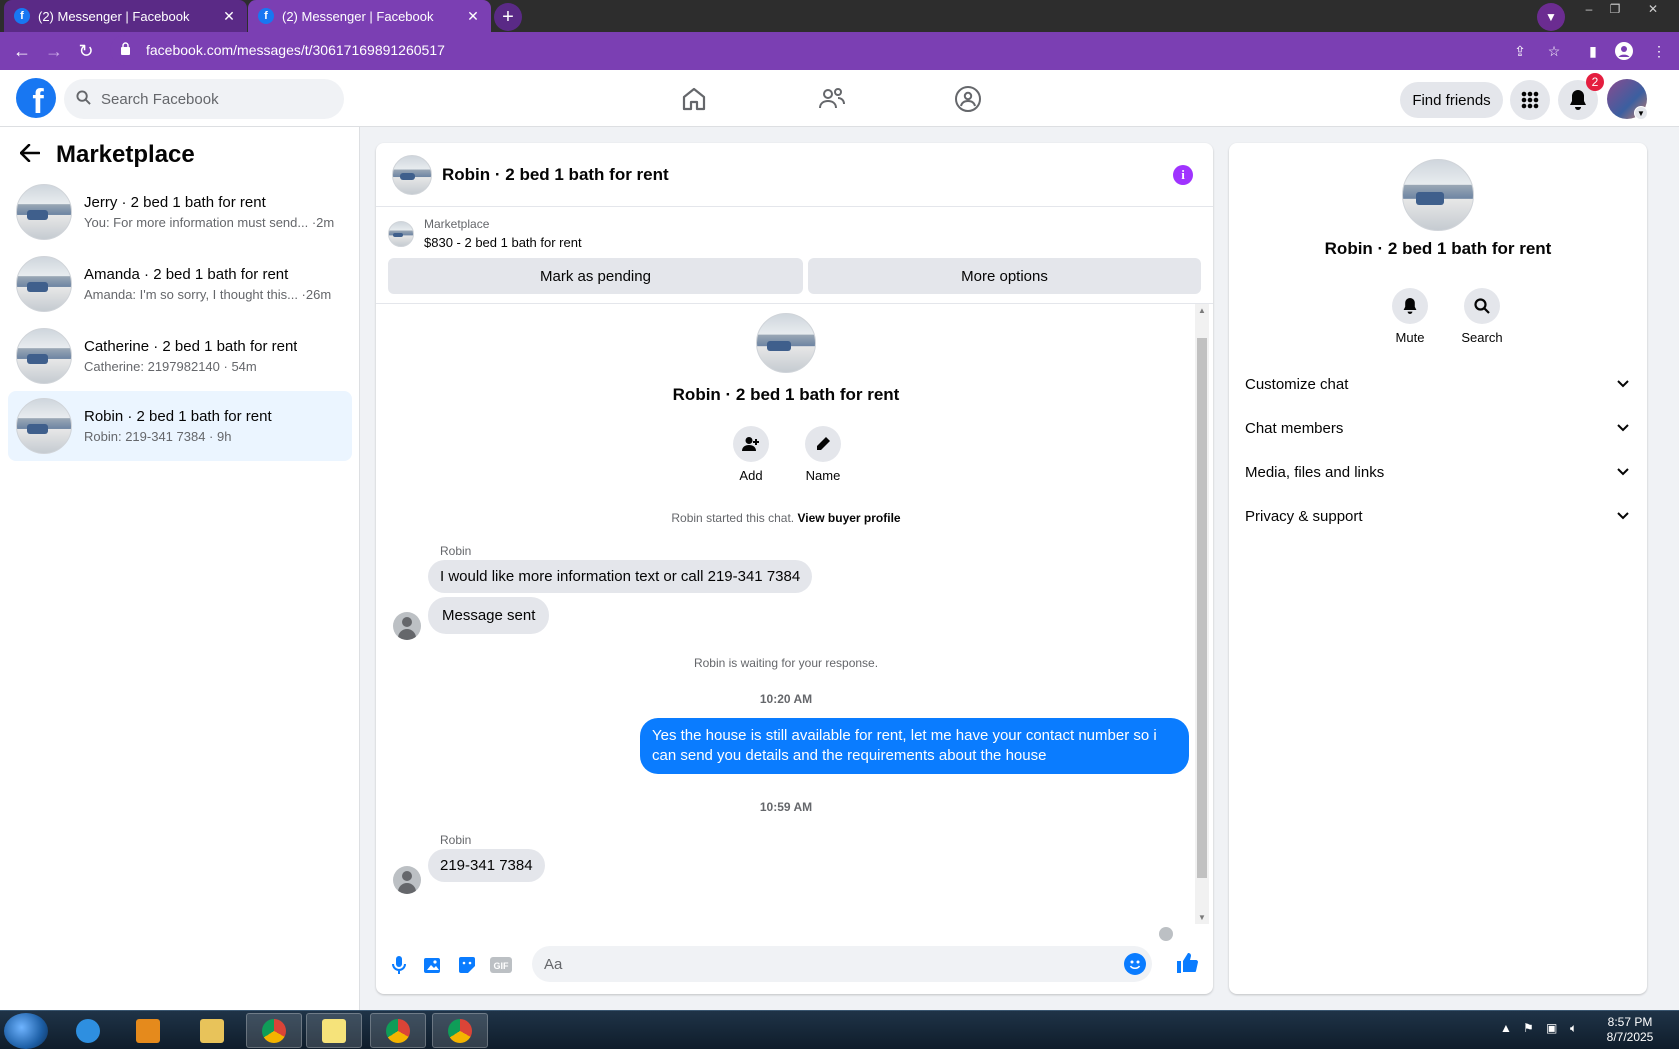  I want to click on view-buyer-profile-link: View buyer profile, so click(848, 518).